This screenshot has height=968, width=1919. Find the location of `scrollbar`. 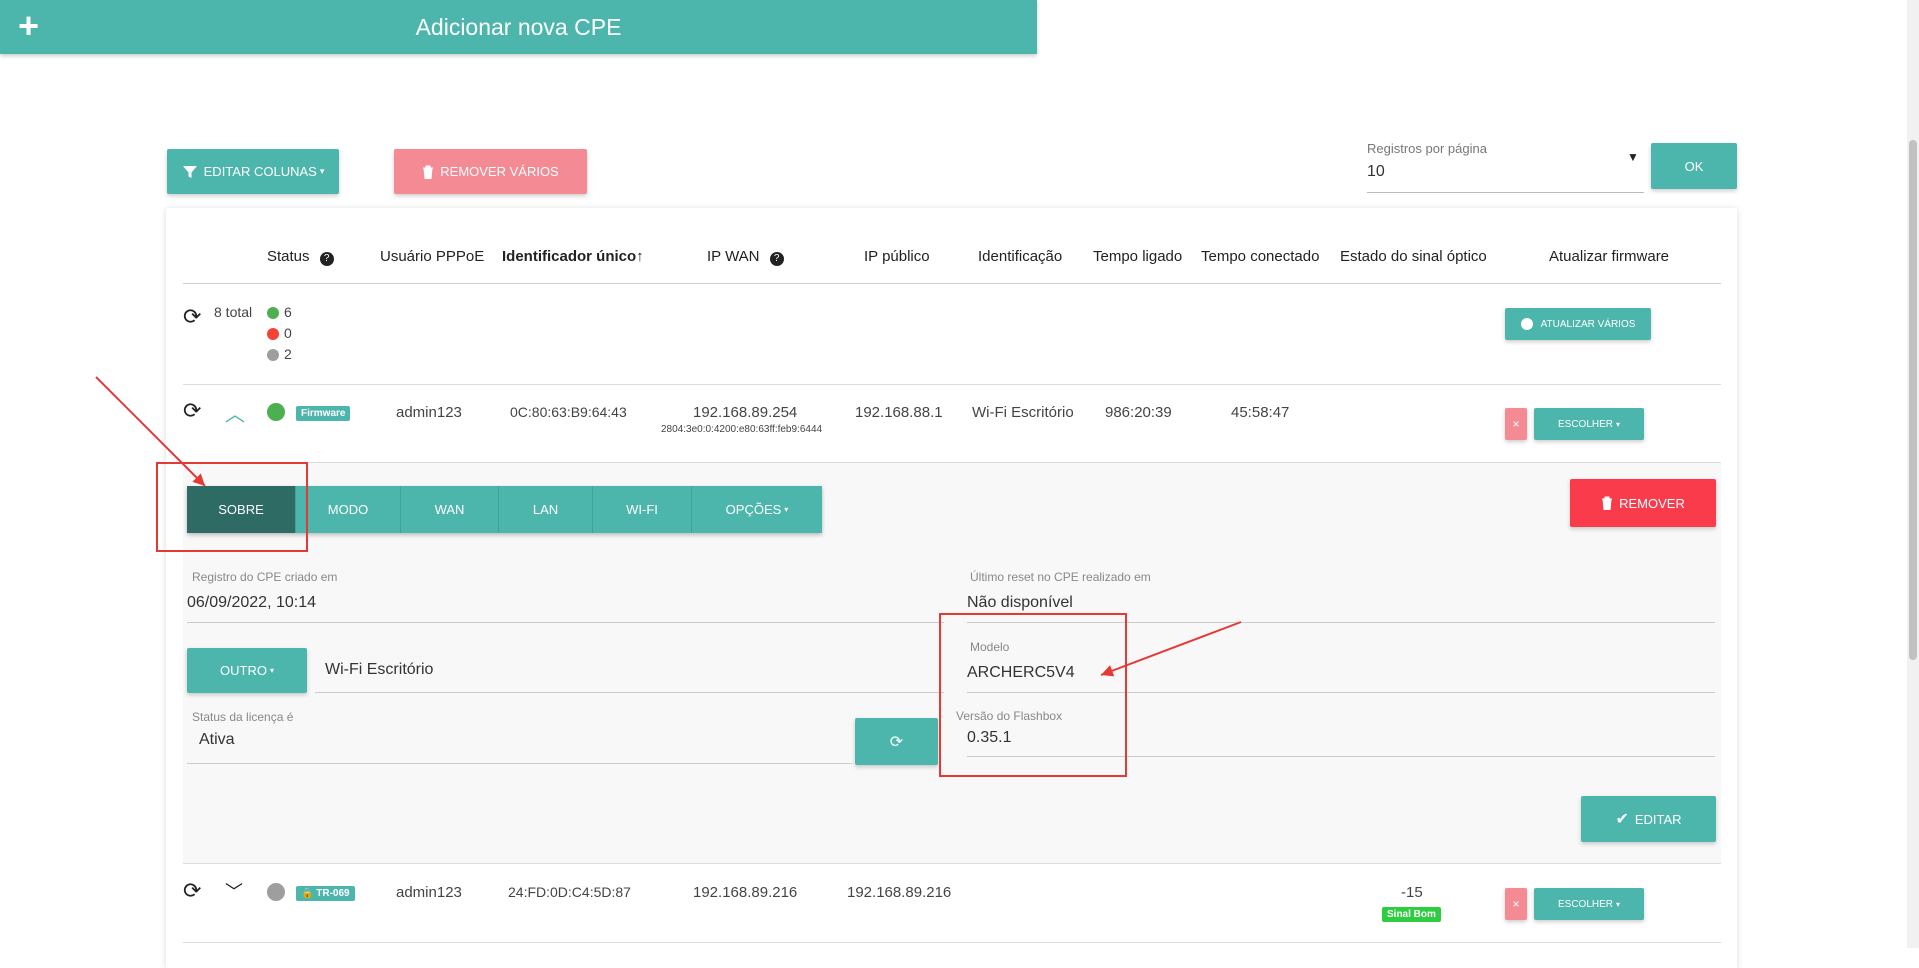

scrollbar is located at coordinates (1913, 474).